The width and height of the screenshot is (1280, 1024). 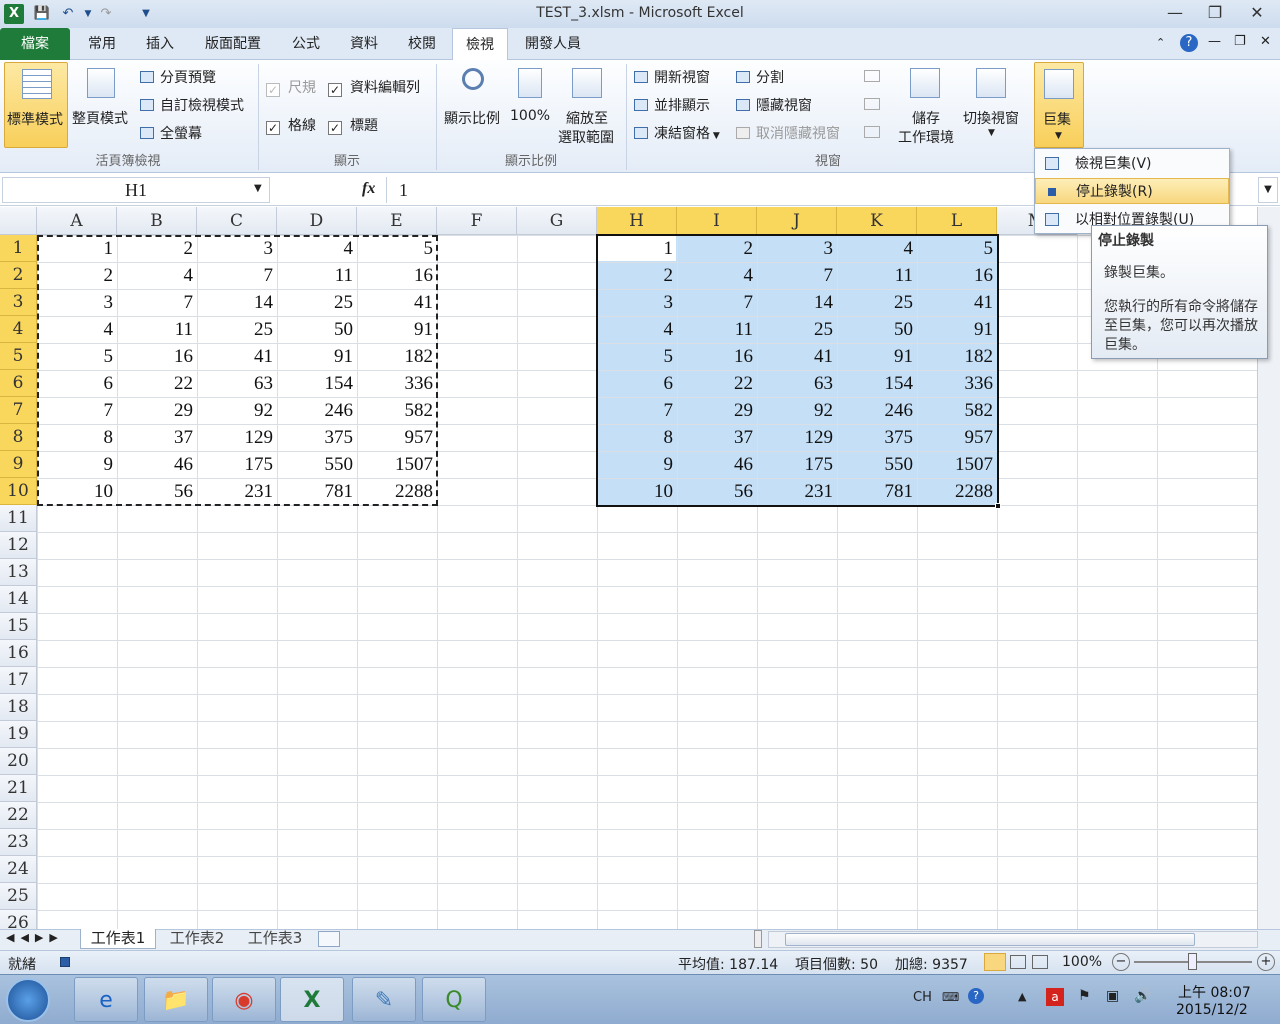 What do you see at coordinates (557, 221) in the screenshot?
I see `column-header: G` at bounding box center [557, 221].